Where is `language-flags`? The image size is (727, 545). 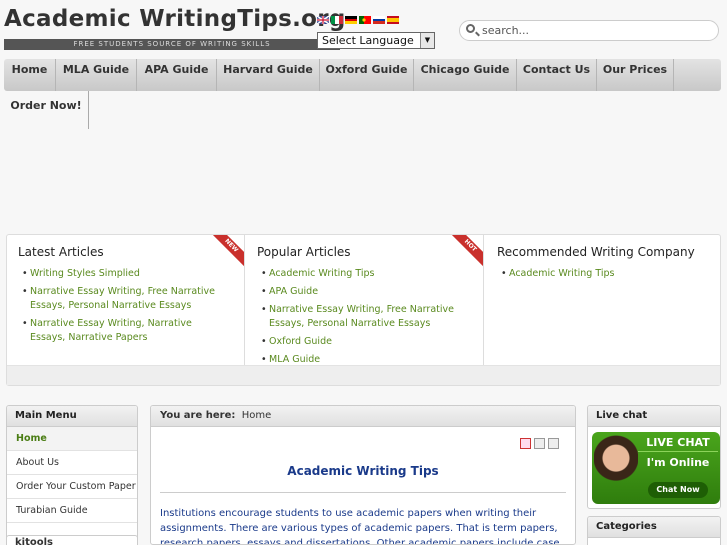 language-flags is located at coordinates (358, 20).